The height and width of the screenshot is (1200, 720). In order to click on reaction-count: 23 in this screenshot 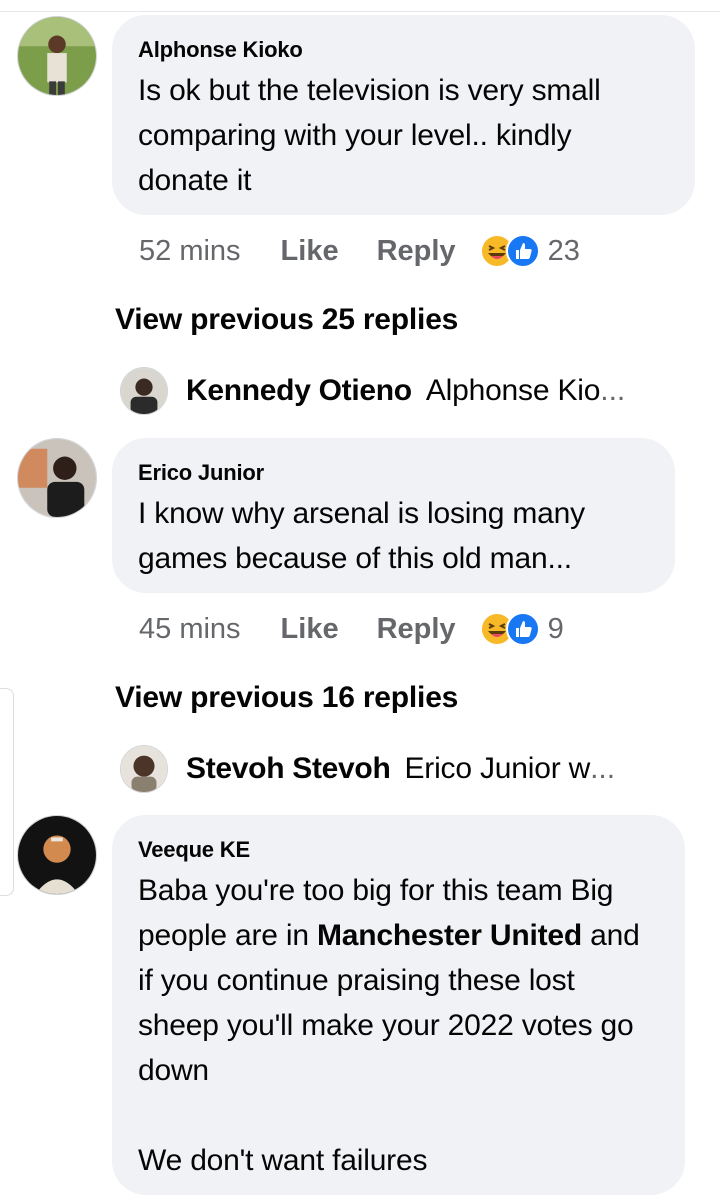, I will do `click(563, 250)`.